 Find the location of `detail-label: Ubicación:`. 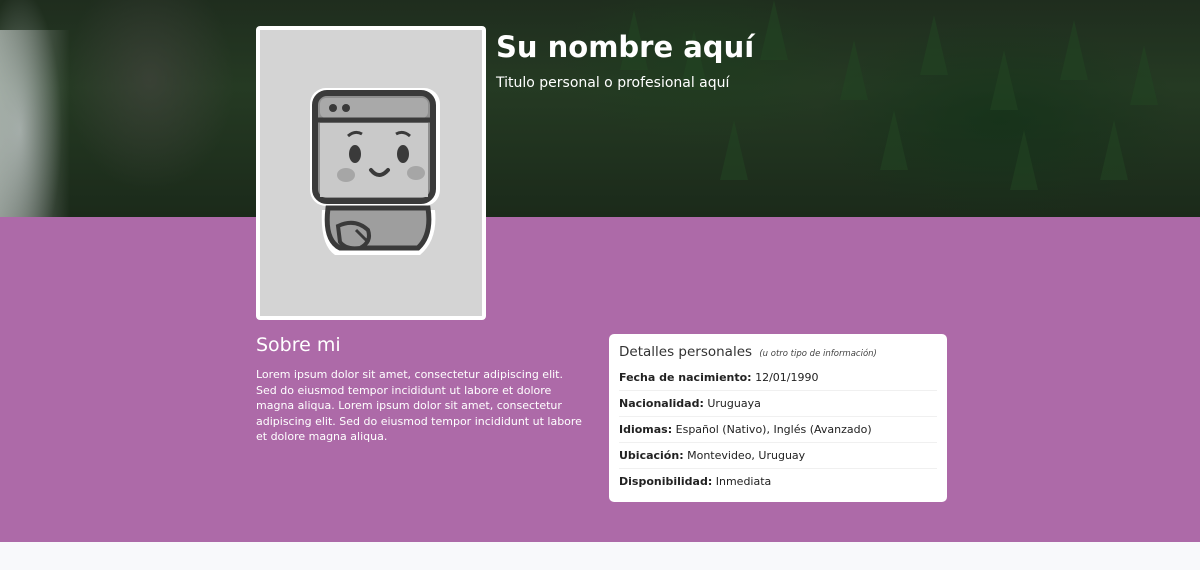

detail-label: Ubicación: is located at coordinates (651, 455).